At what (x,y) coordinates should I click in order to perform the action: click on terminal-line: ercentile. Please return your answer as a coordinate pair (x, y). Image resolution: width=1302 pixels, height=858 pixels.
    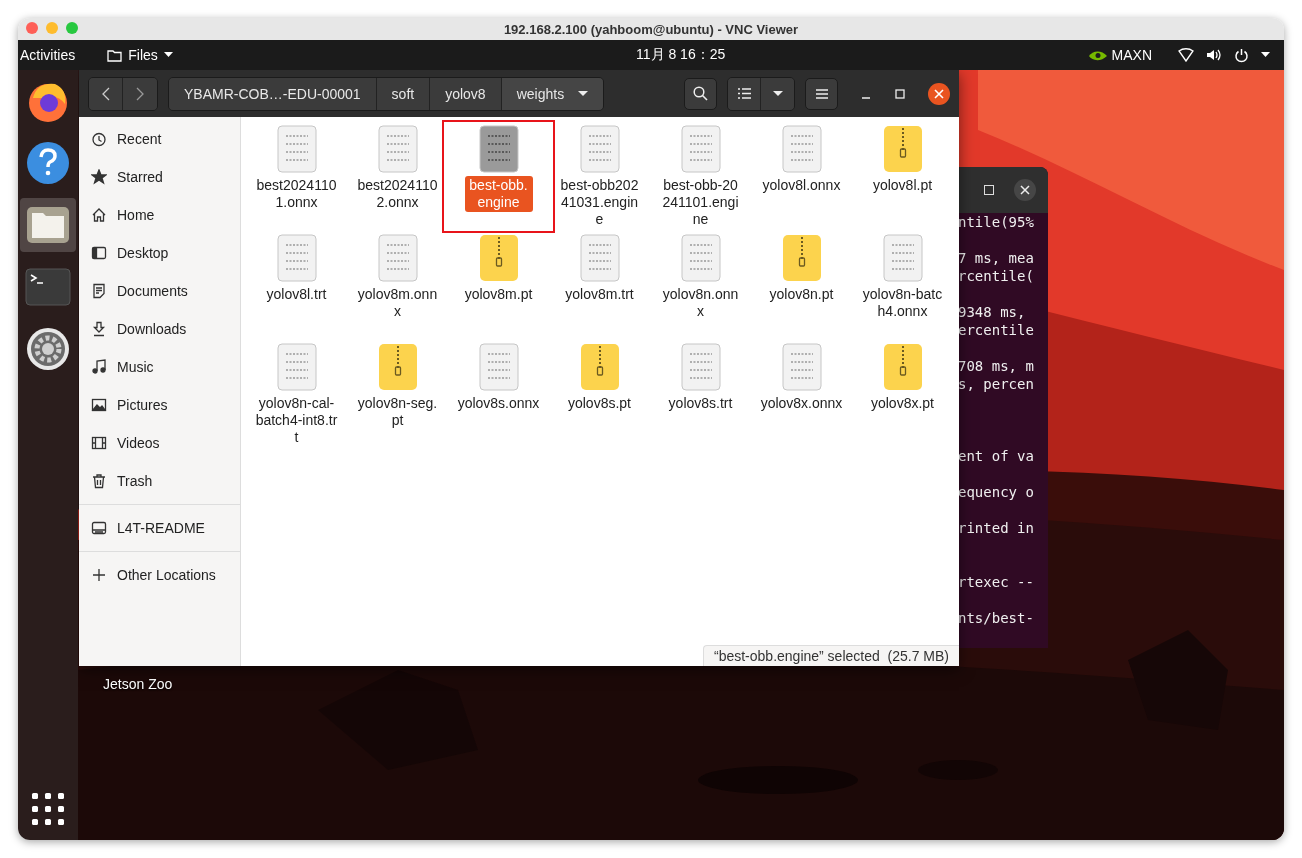
    Looking at the image, I should click on (996, 330).